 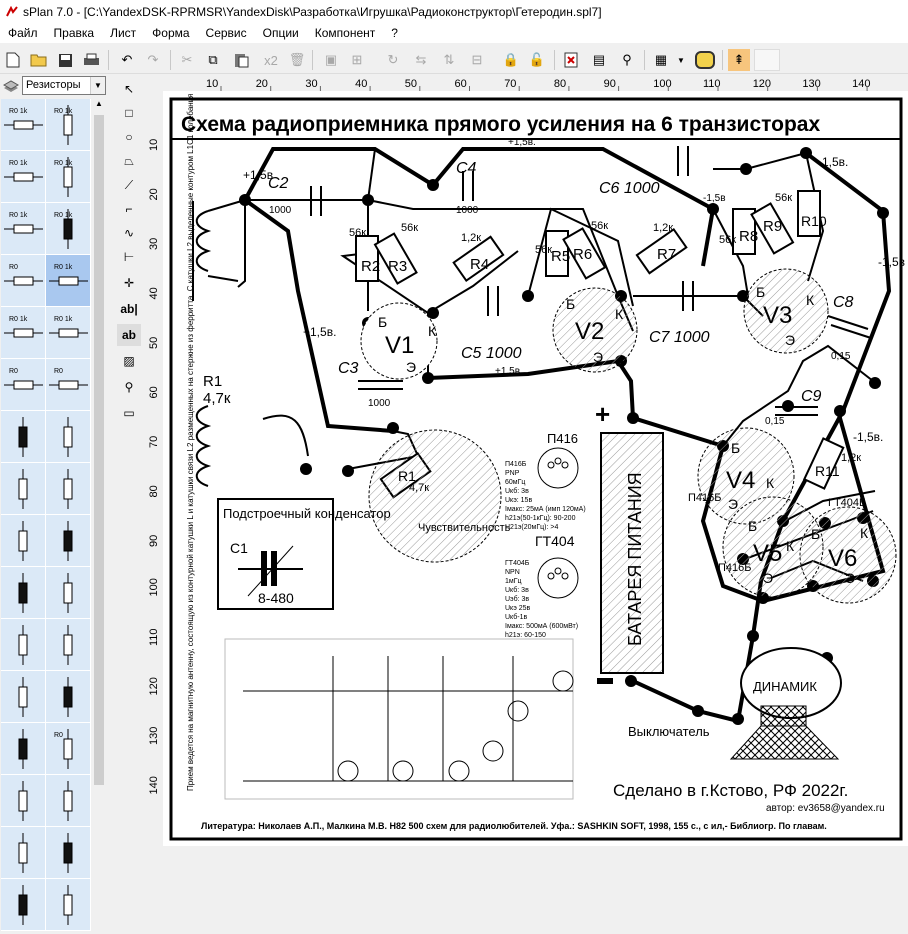 I want to click on rectangle-tool-icon: □, so click(x=129, y=113).